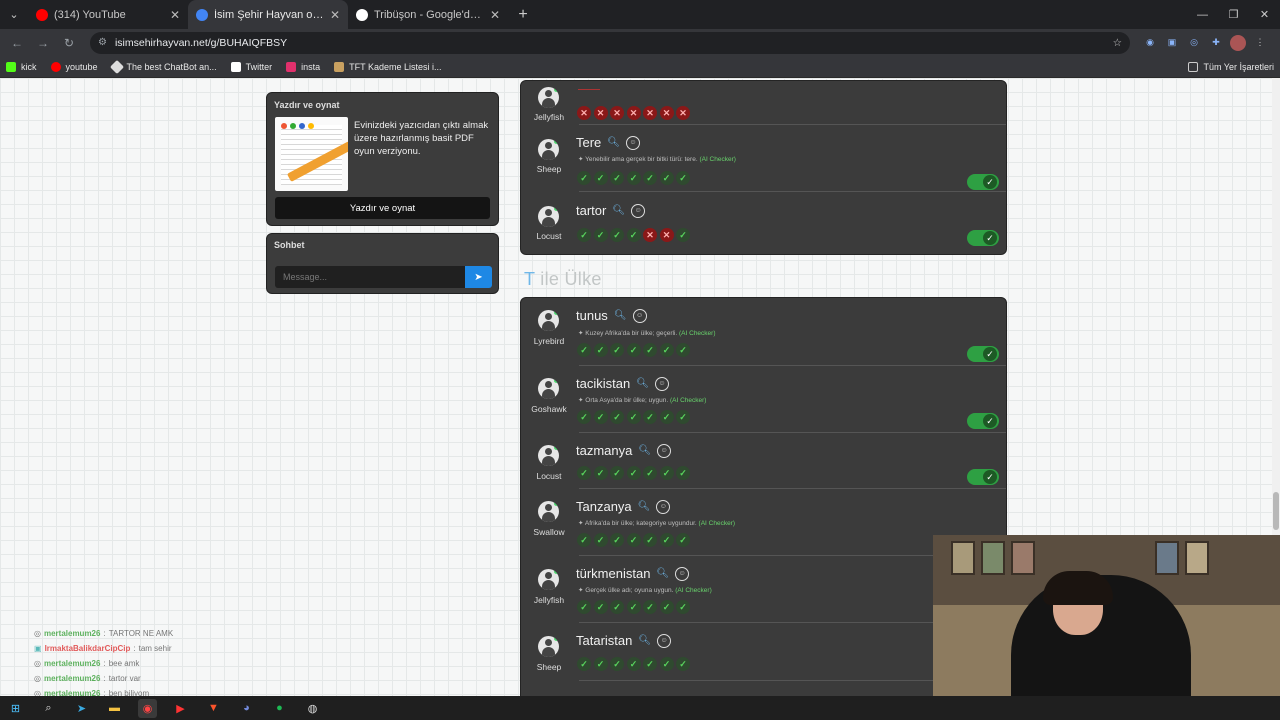 The width and height of the screenshot is (1280, 720). What do you see at coordinates (1238, 42) in the screenshot?
I see `profile-avatar` at bounding box center [1238, 42].